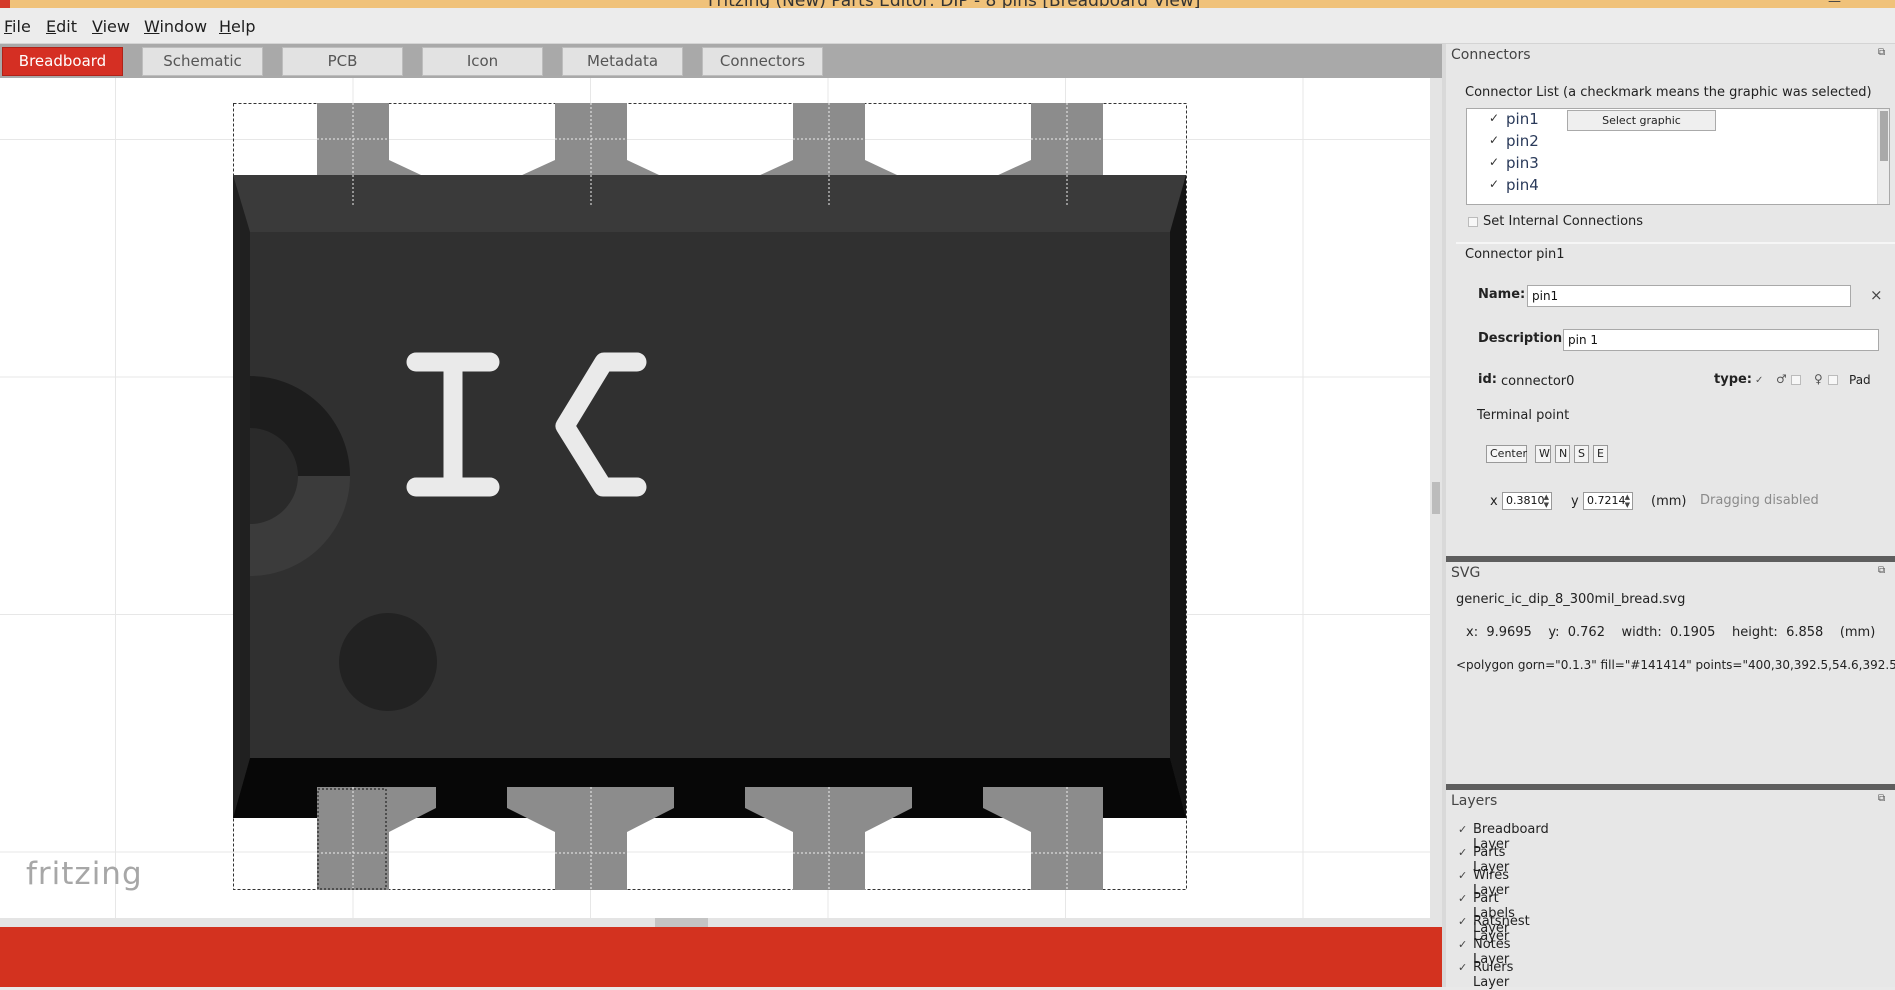 The height and width of the screenshot is (990, 1895). Describe the element at coordinates (5, 4) in the screenshot. I see `fritzing-app-icon` at that location.